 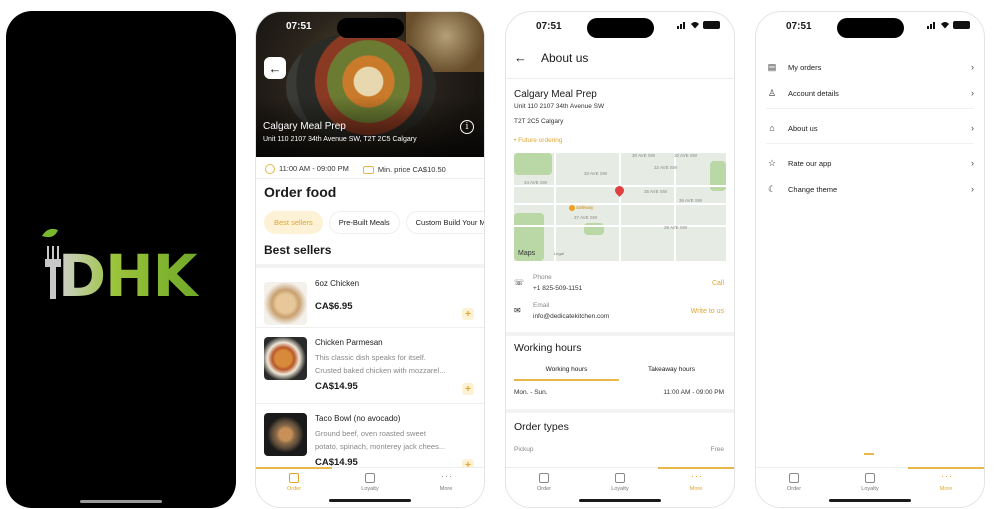 I want to click on map-label: 35 AVE SW, so click(x=656, y=191).